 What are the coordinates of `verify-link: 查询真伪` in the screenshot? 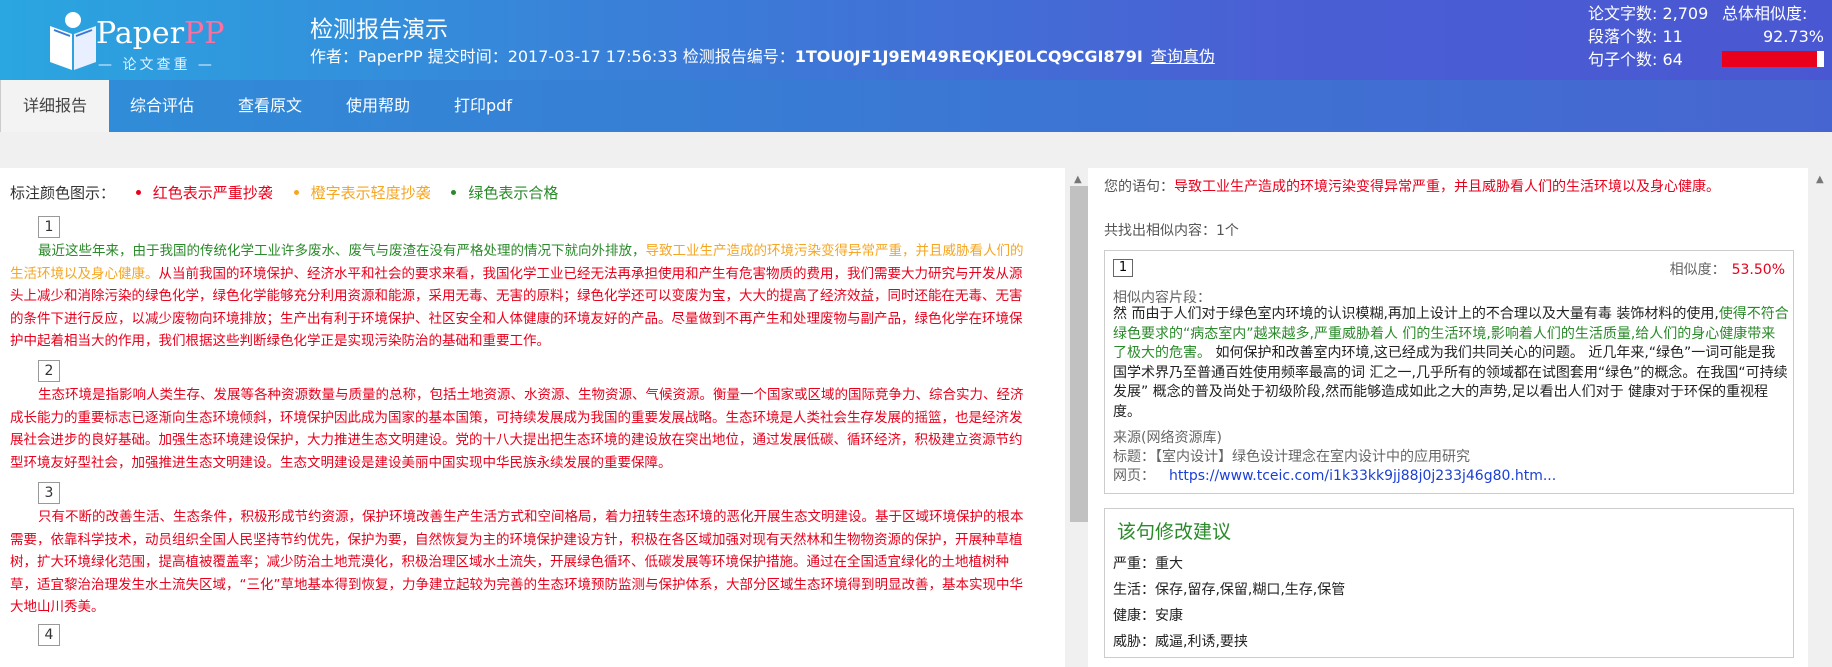 It's located at (1183, 56).